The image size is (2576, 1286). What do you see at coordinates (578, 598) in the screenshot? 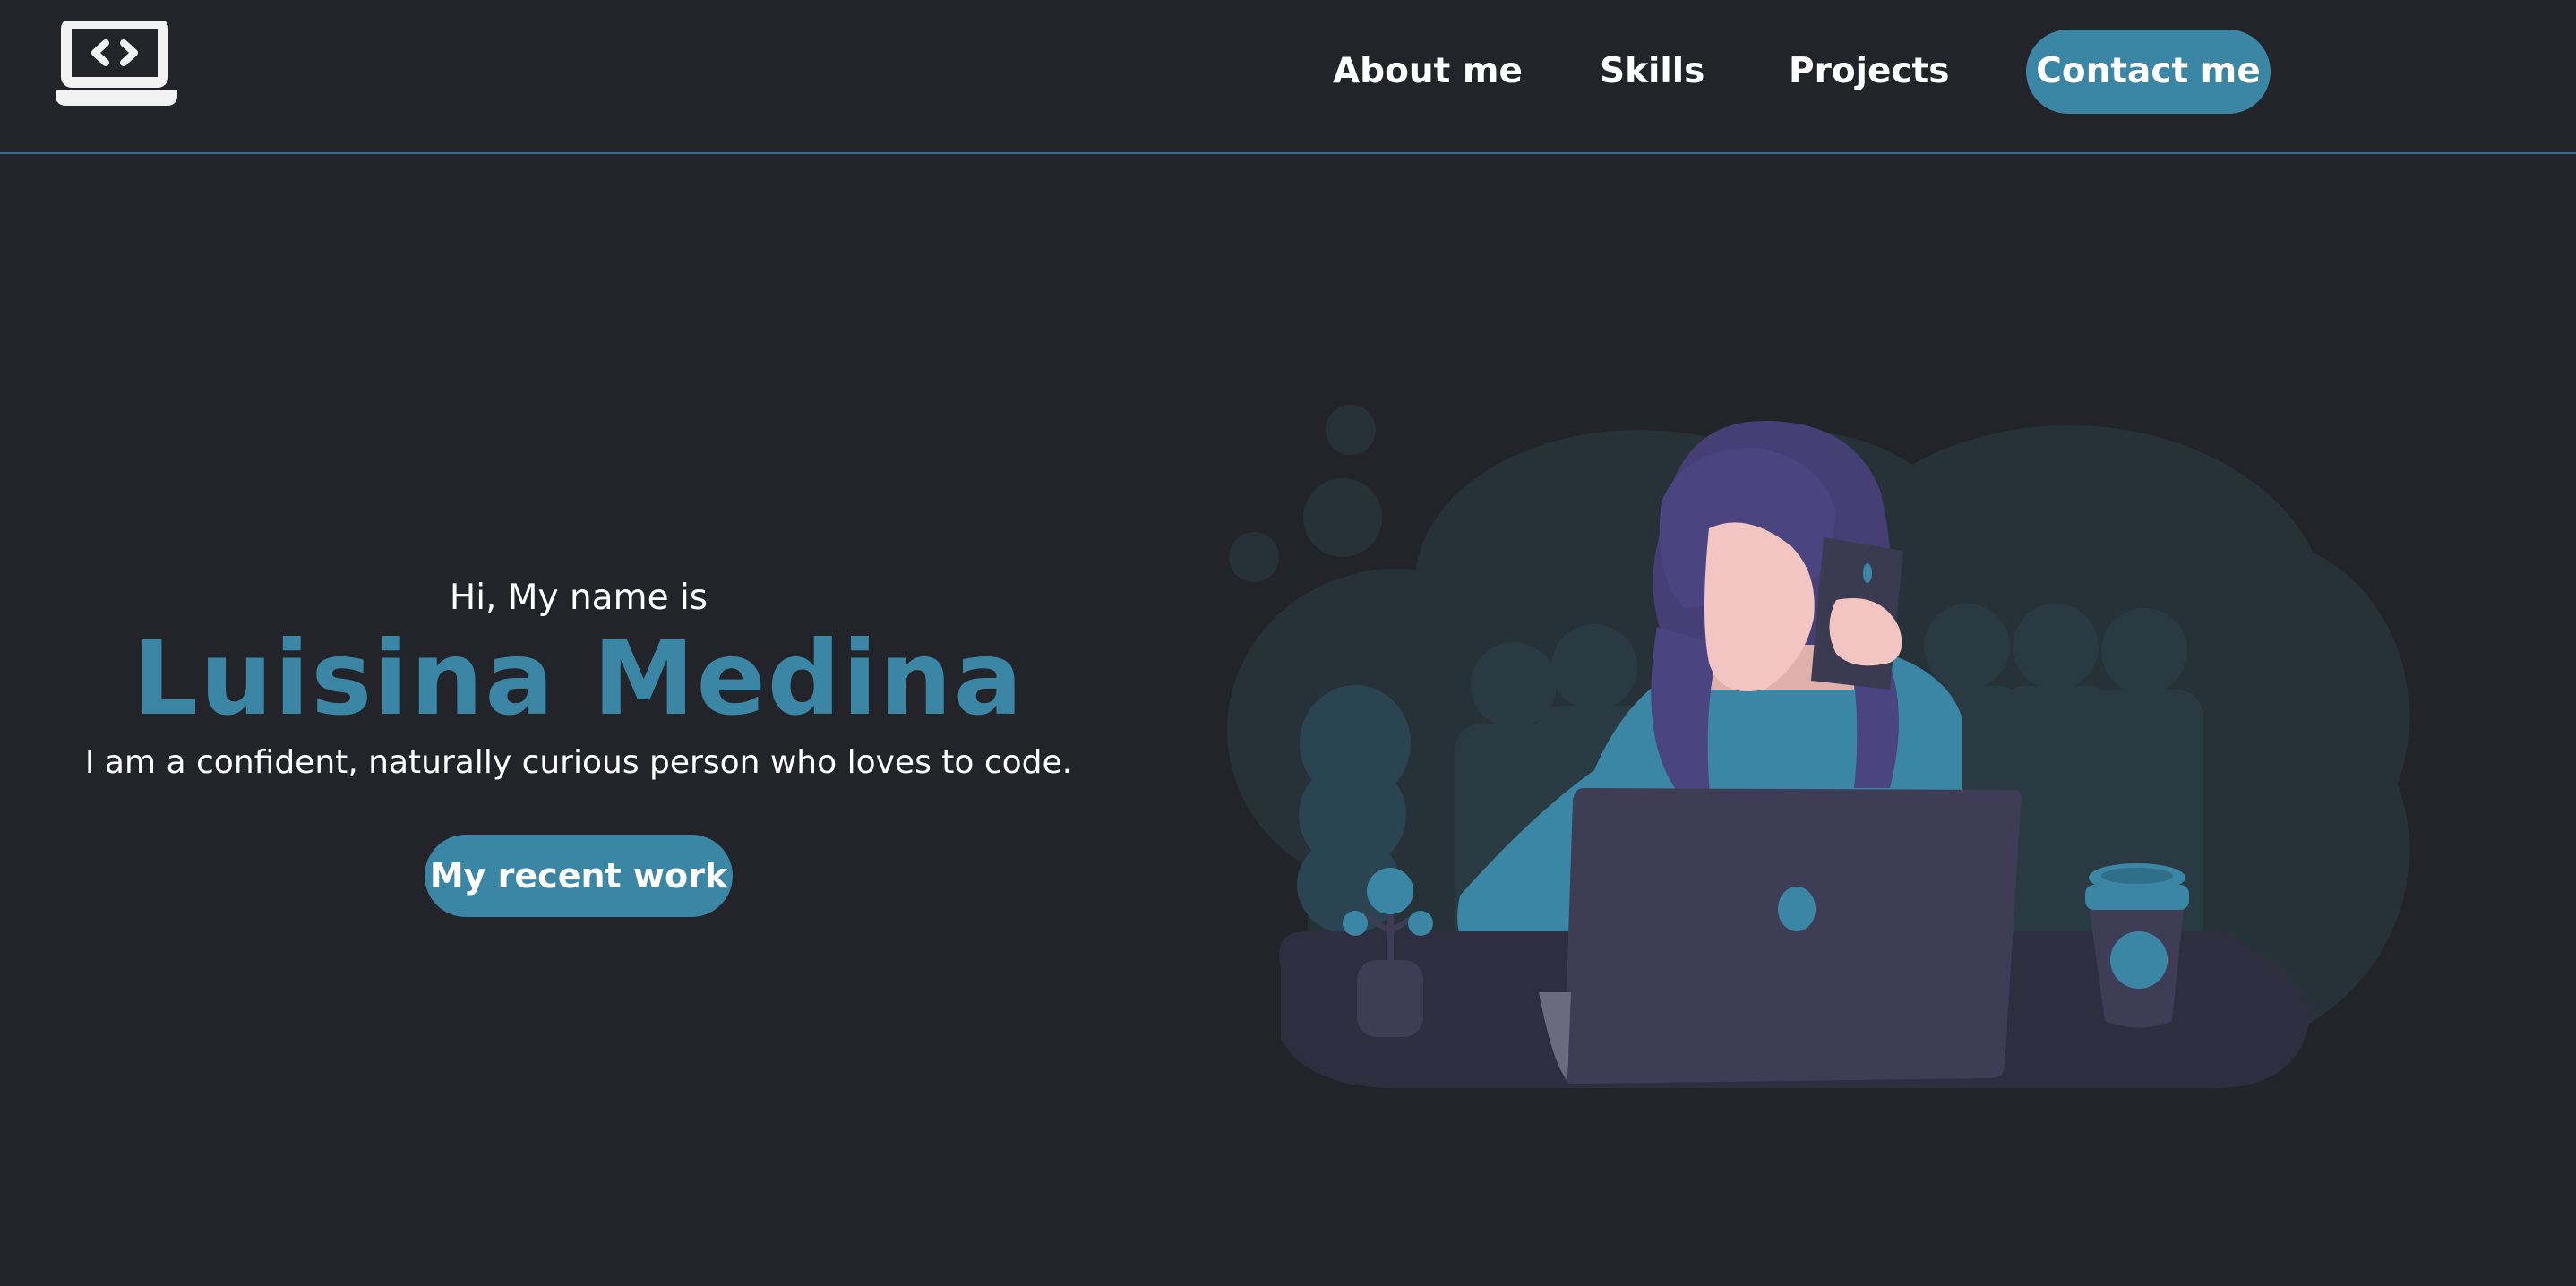
I see `greeting-text: Hi, My name is` at bounding box center [578, 598].